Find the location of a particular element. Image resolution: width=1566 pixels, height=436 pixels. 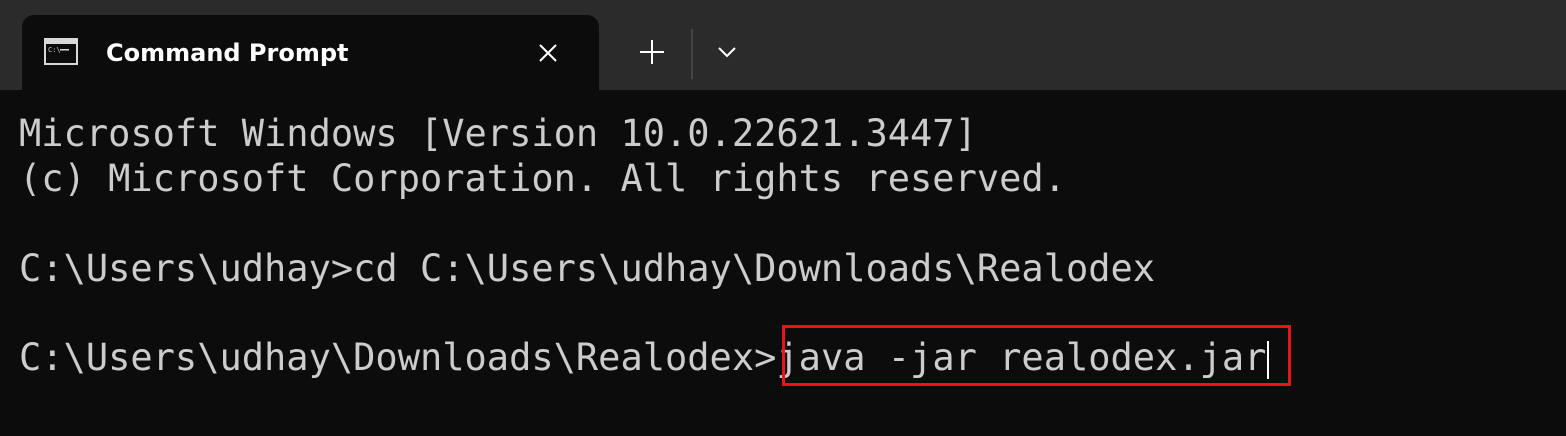

cmd-icon: C:\ is located at coordinates (61, 51).